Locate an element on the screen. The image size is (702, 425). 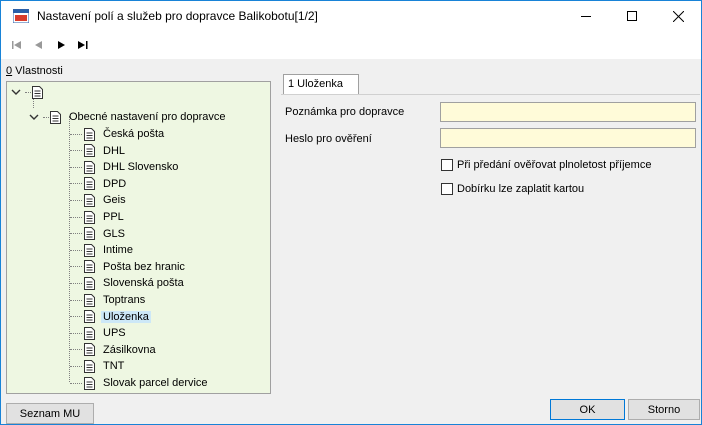
tree-item: Slovenská pošta is located at coordinates (128, 283).